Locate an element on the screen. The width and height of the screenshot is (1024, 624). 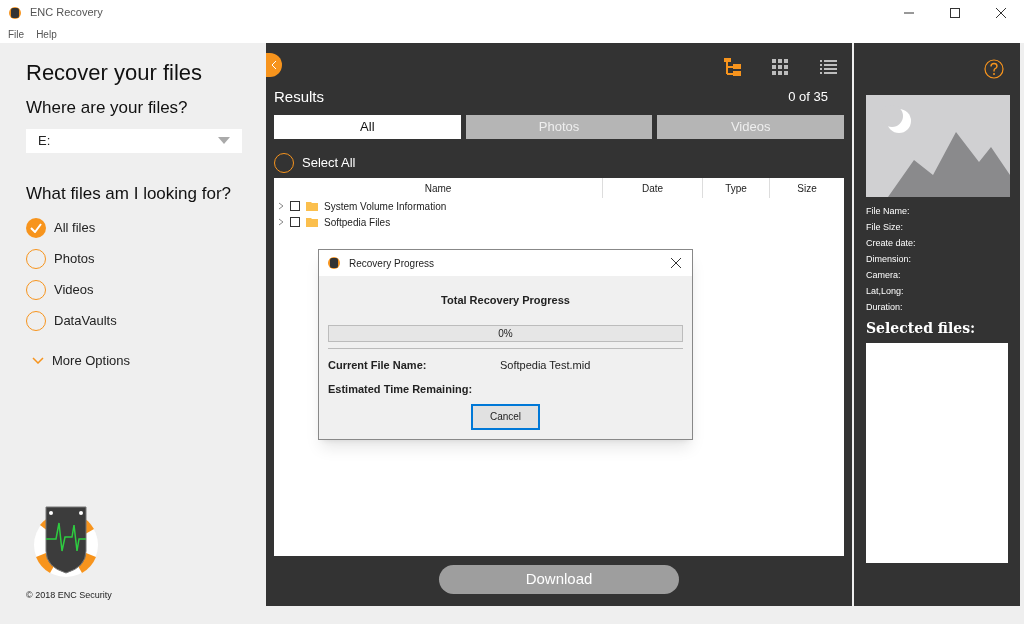
radio-label: All files is located at coordinates (75, 228).